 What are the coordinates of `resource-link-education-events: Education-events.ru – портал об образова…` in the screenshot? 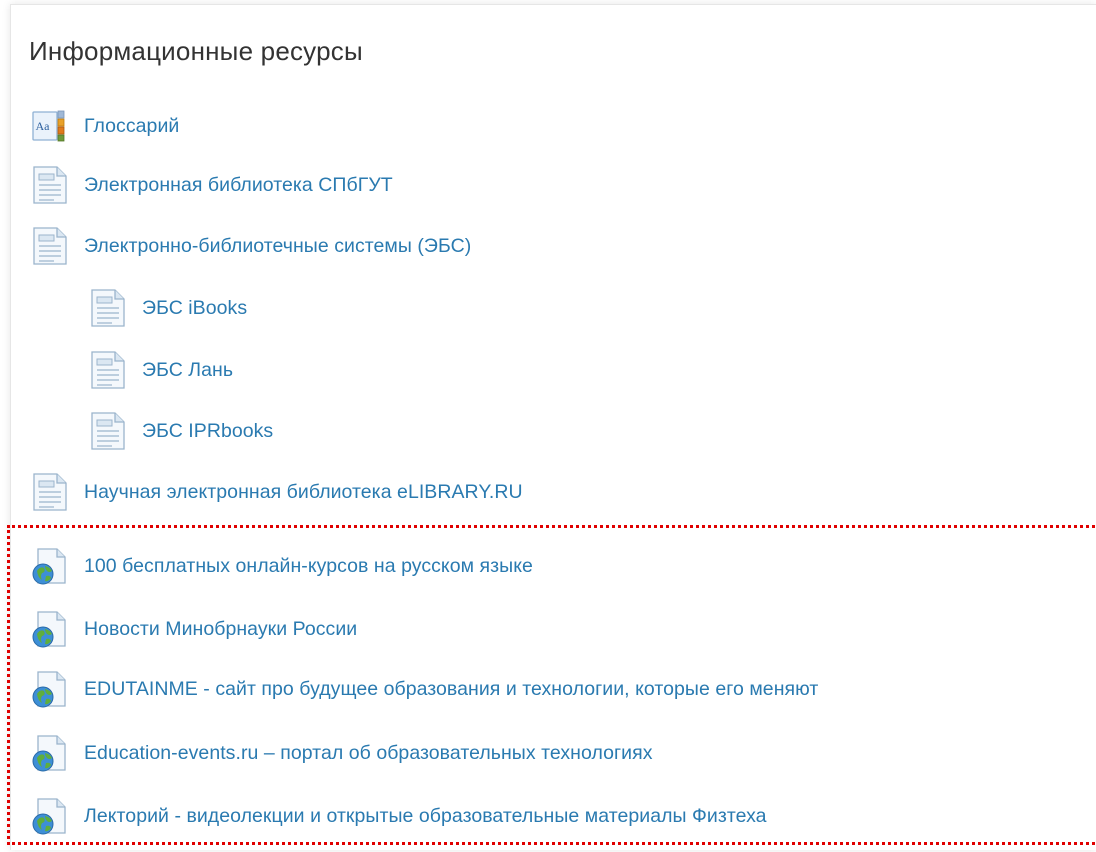 It's located at (341, 753).